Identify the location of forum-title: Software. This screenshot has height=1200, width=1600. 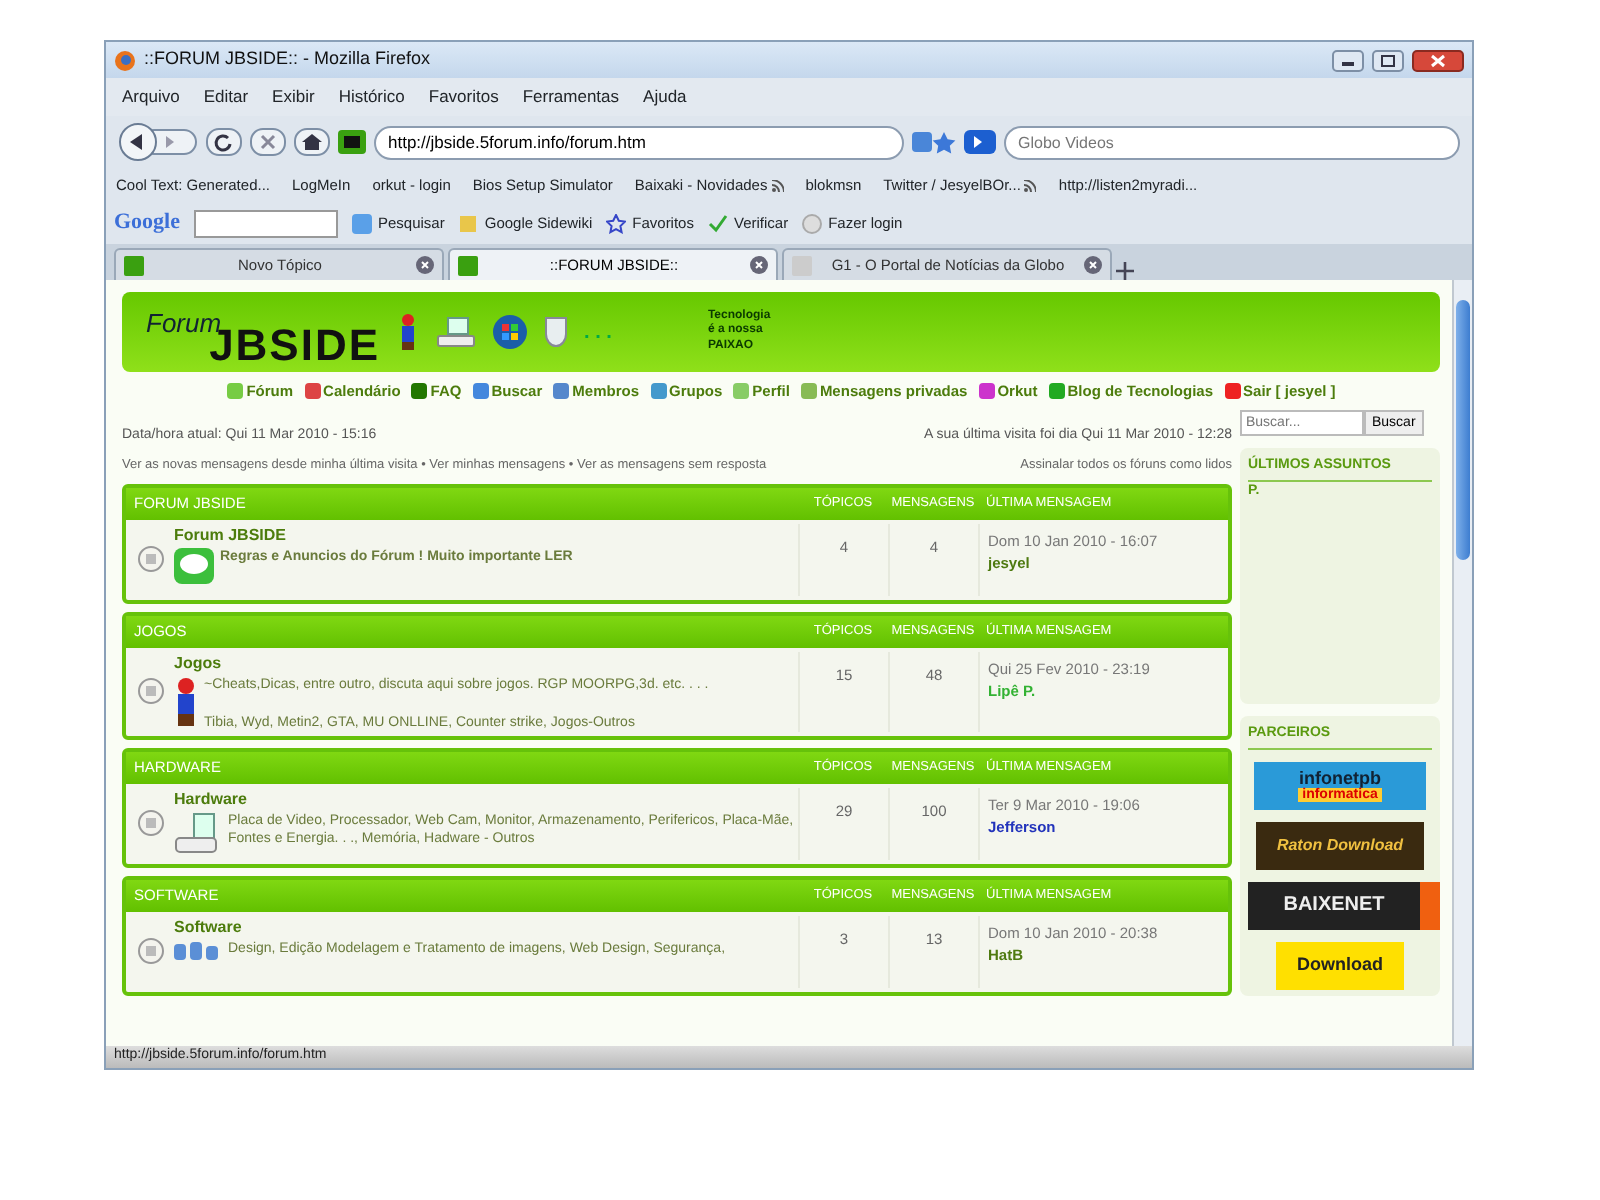
(486, 927).